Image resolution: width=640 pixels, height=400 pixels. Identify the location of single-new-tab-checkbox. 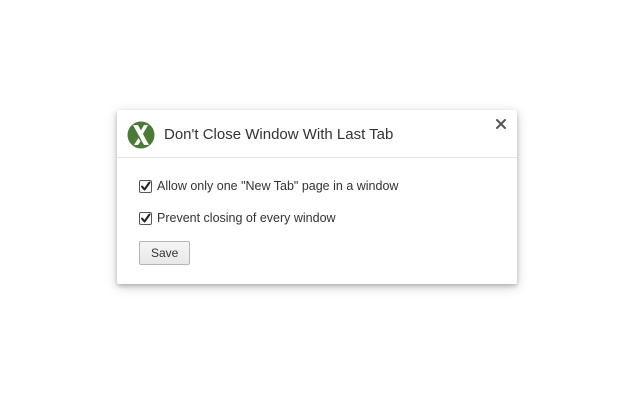
(145, 186).